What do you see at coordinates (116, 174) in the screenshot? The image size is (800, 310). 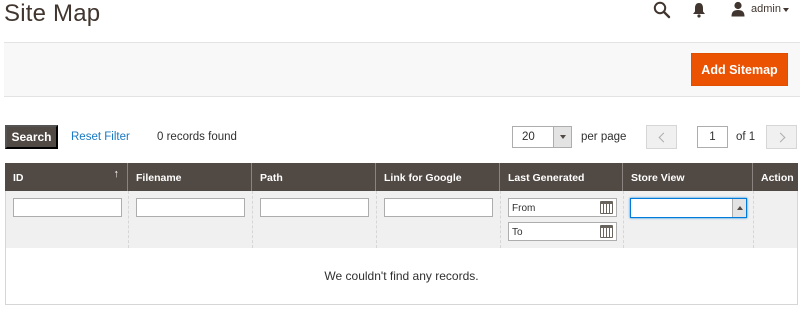 I see `sort-ascending-icon: ↑` at bounding box center [116, 174].